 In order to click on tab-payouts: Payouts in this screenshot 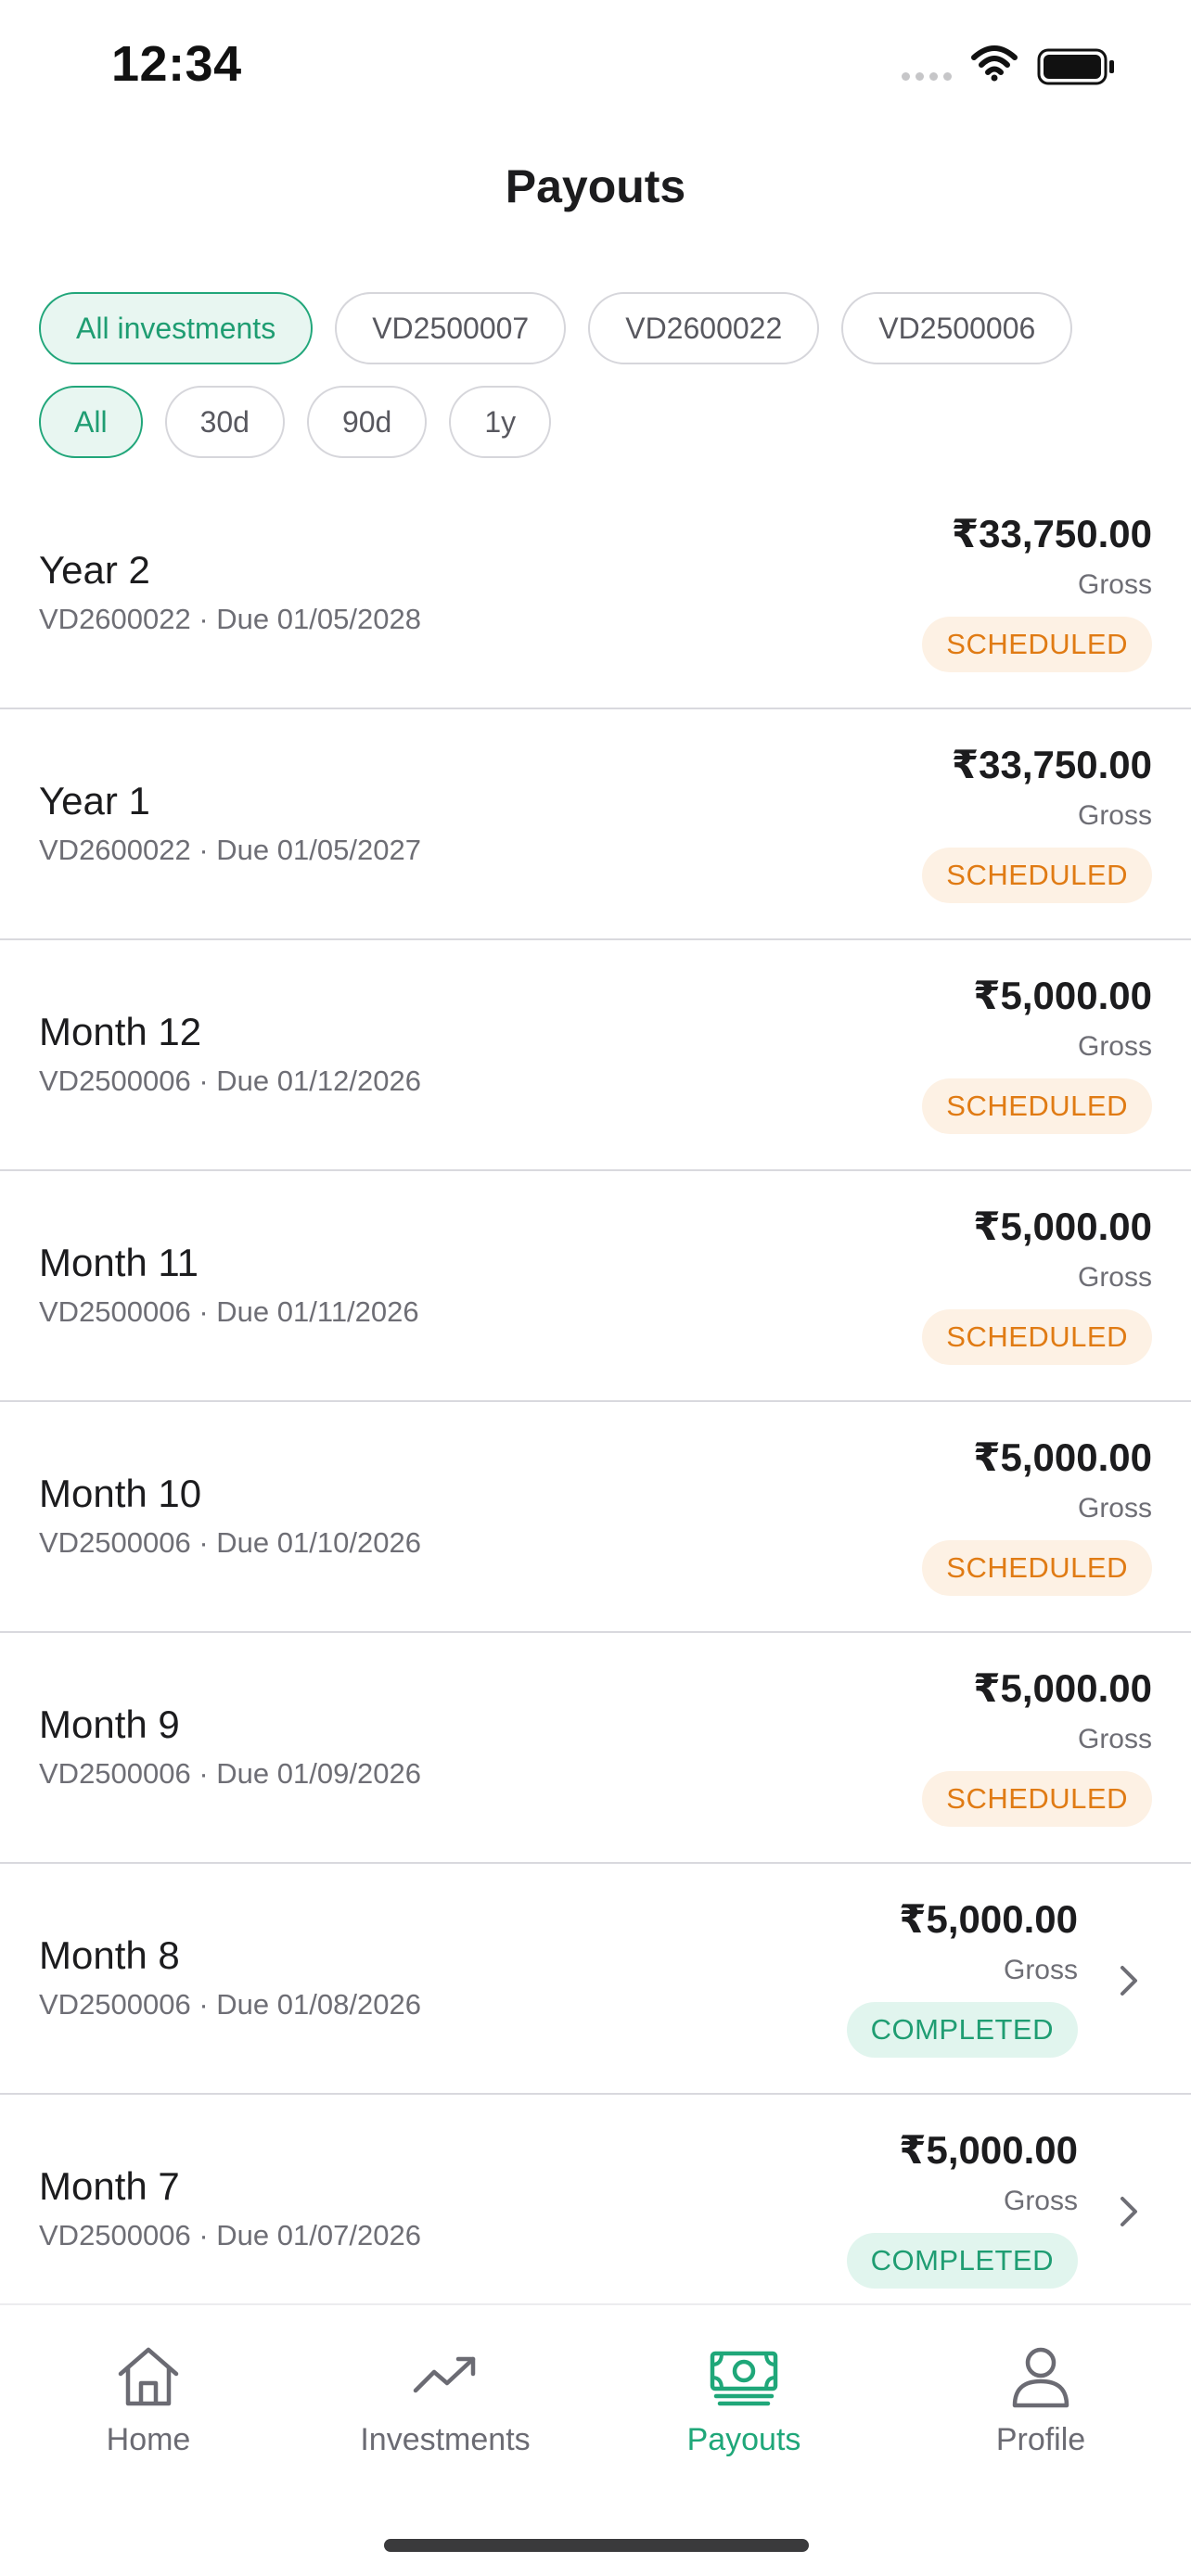, I will do `click(744, 2400)`.